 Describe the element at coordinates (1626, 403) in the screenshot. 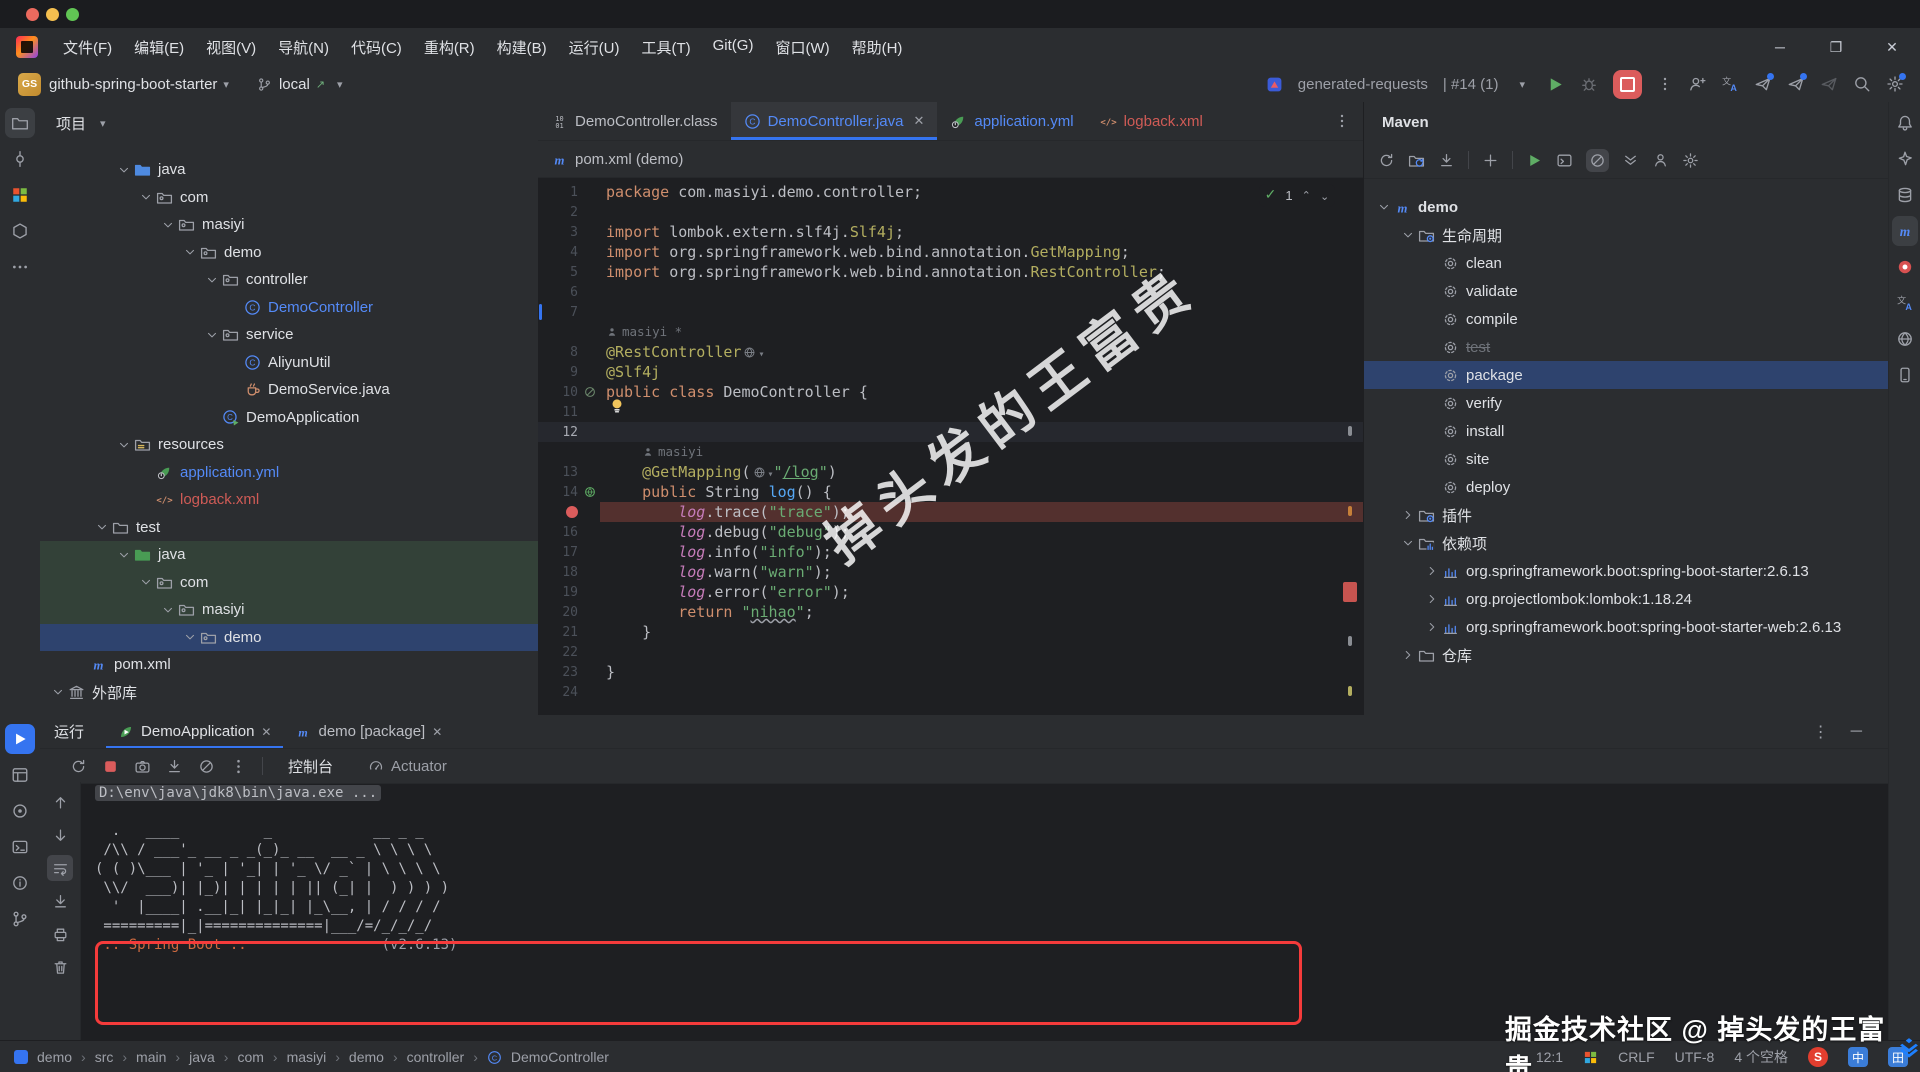

I see `maven-item-verify: verify` at that location.